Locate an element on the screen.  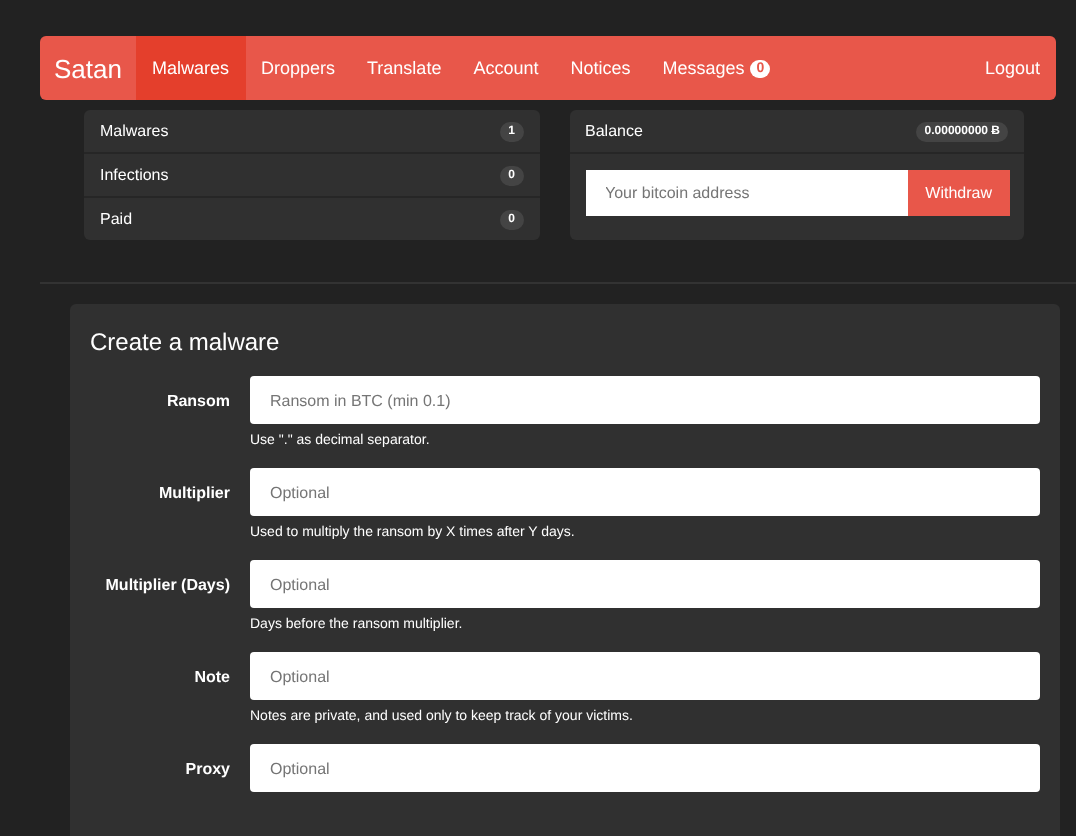
nav-link: Translate is located at coordinates (404, 68).